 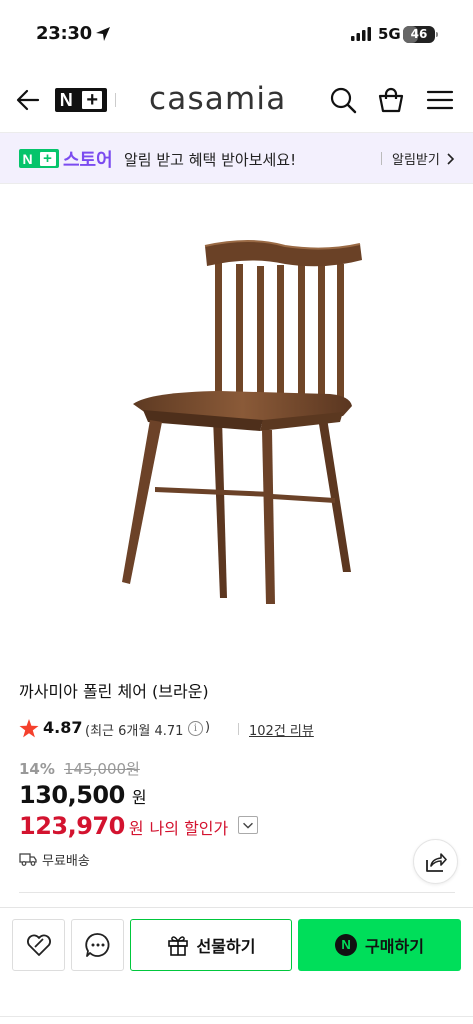 I want to click on product-title: 까사미아 폴린 체어 (브라운), so click(x=114, y=691).